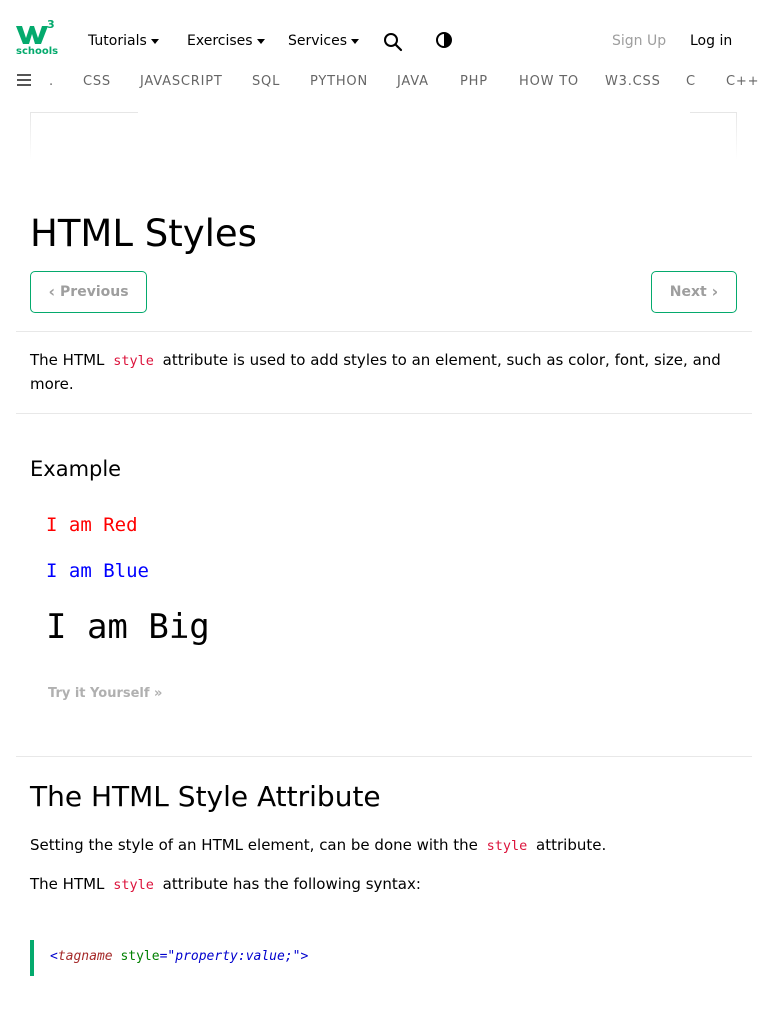  Describe the element at coordinates (549, 81) in the screenshot. I see `subnav-item-howto: HOW TO` at that location.